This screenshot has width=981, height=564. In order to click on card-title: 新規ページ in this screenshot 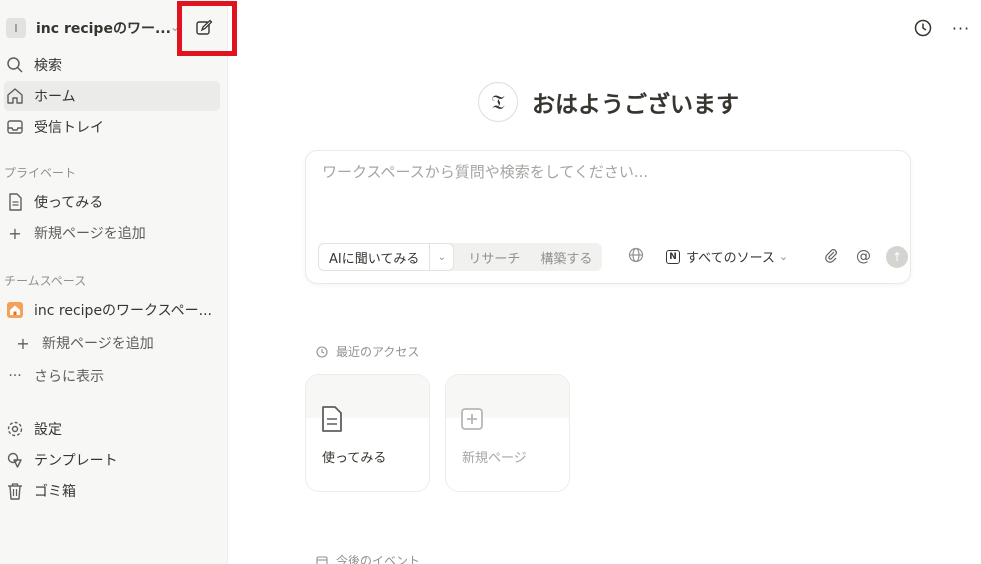, I will do `click(494, 458)`.